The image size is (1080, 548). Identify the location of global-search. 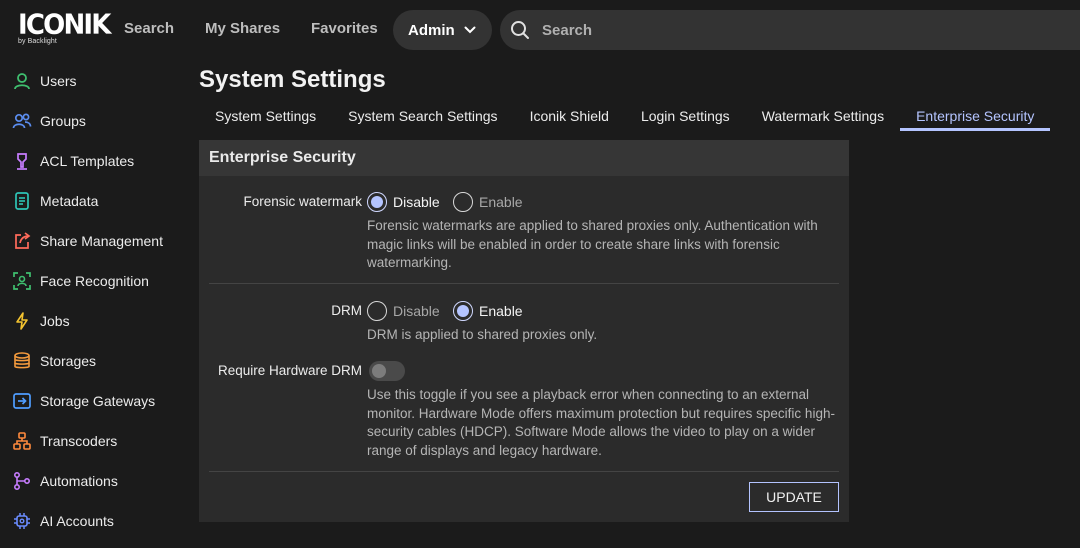
(790, 30).